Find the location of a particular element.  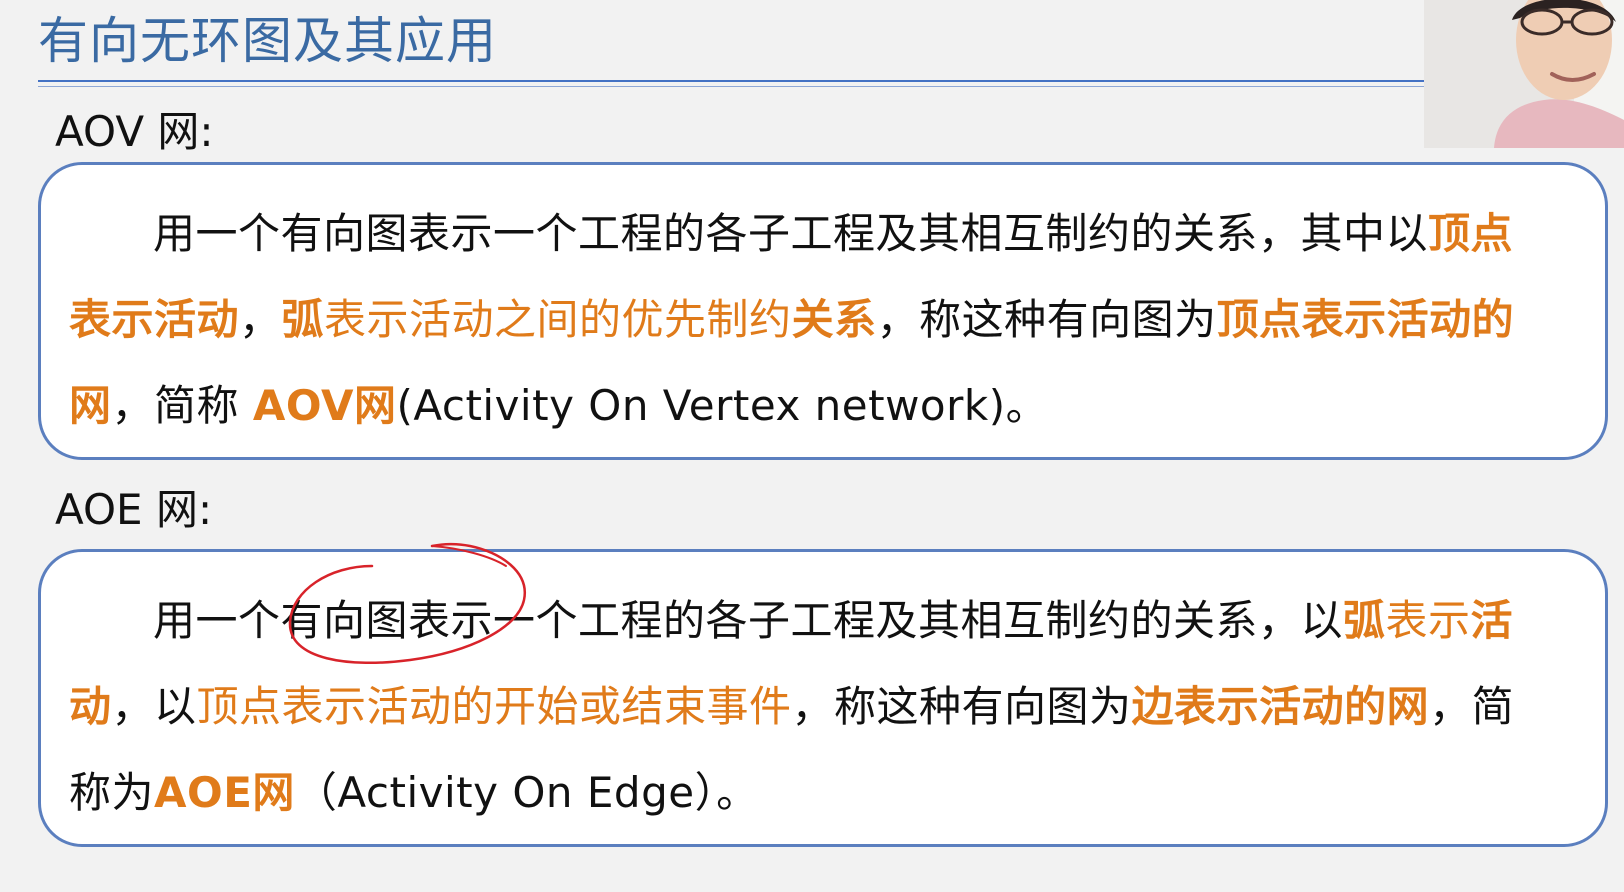

aoe-text-7: ，称这种有向图为 is located at coordinates (961, 706).